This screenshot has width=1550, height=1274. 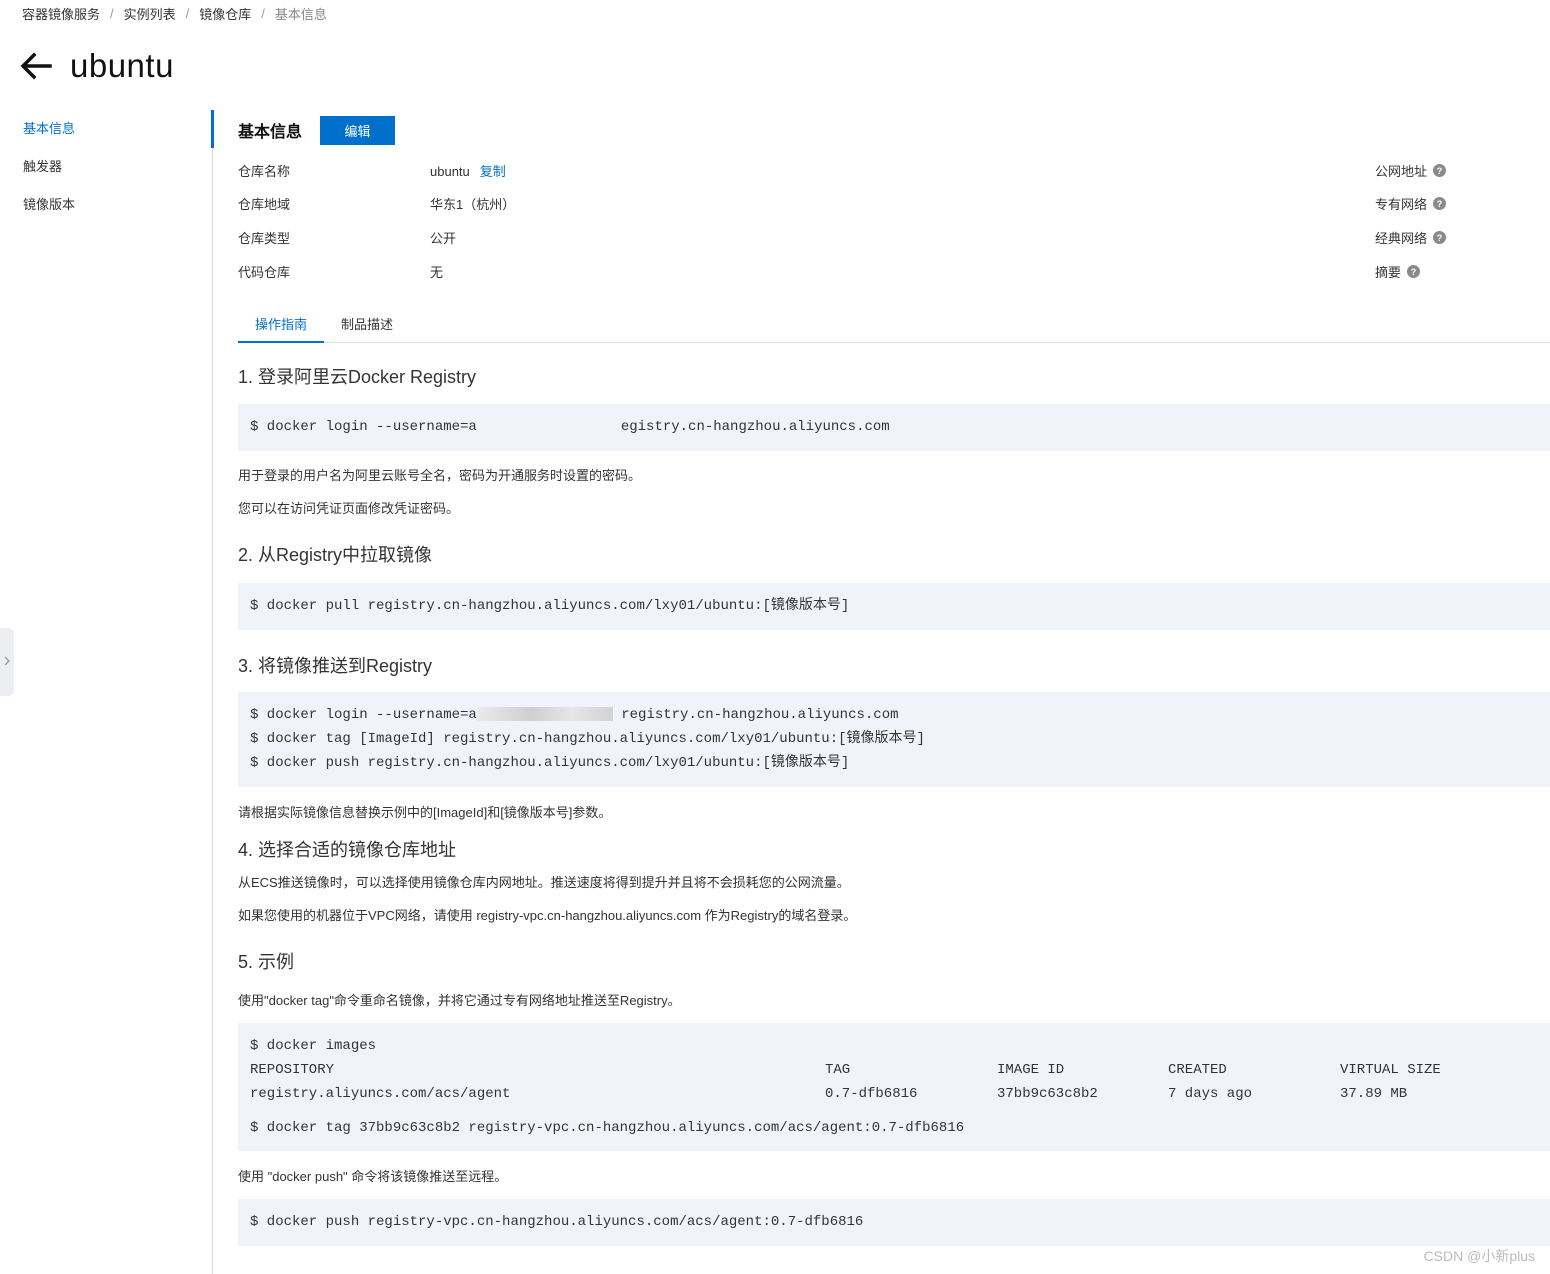 What do you see at coordinates (1401, 238) in the screenshot?
I see `right-label-text: 经典网络` at bounding box center [1401, 238].